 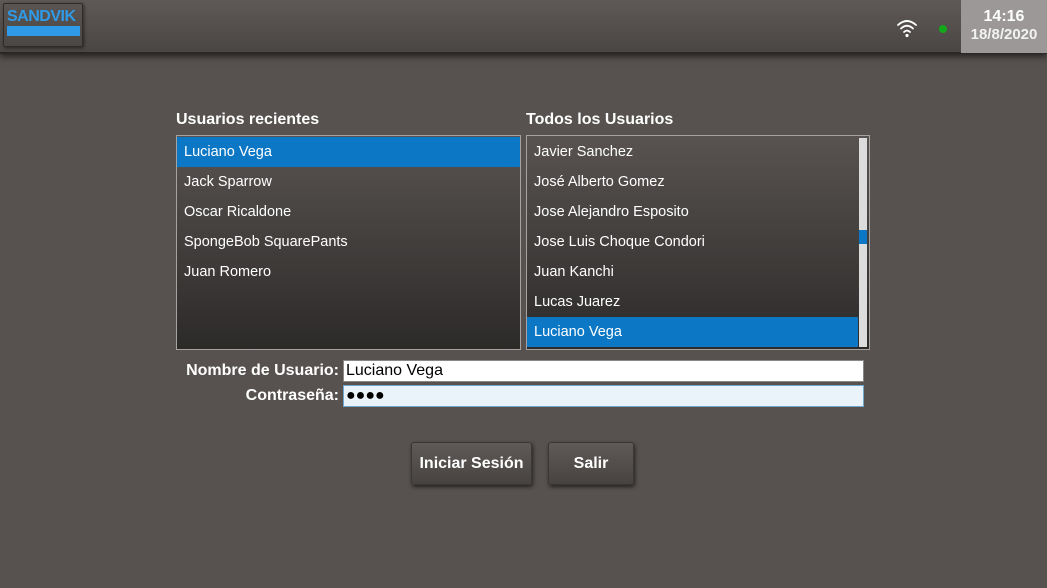 What do you see at coordinates (692, 152) in the screenshot?
I see `list-item: Javier Sanchez` at bounding box center [692, 152].